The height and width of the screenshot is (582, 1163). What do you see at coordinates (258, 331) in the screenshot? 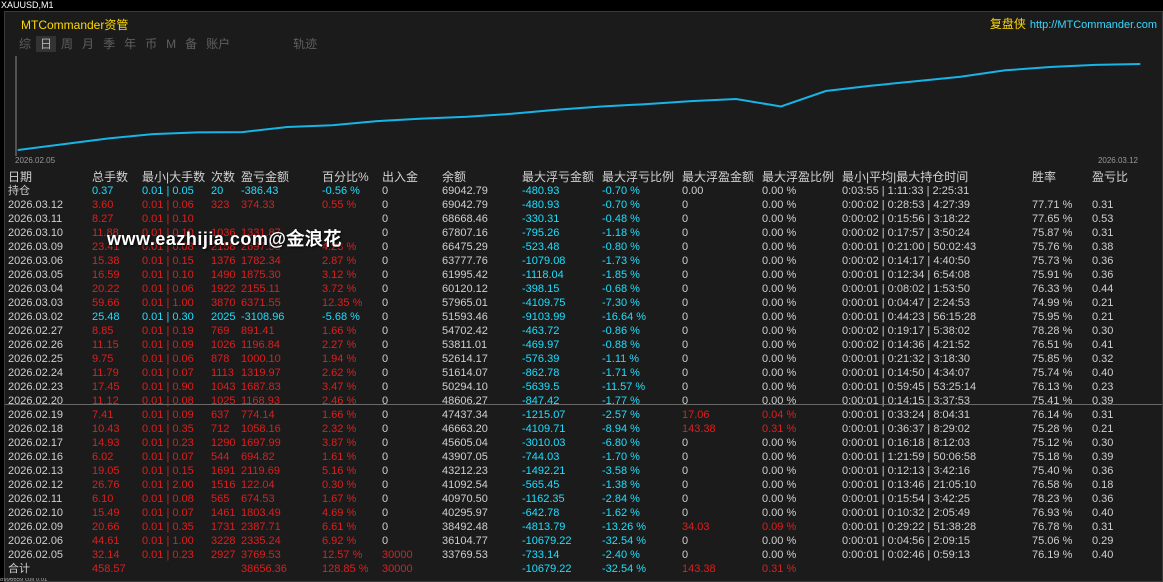
I see `cell-4: 891.41` at bounding box center [258, 331].